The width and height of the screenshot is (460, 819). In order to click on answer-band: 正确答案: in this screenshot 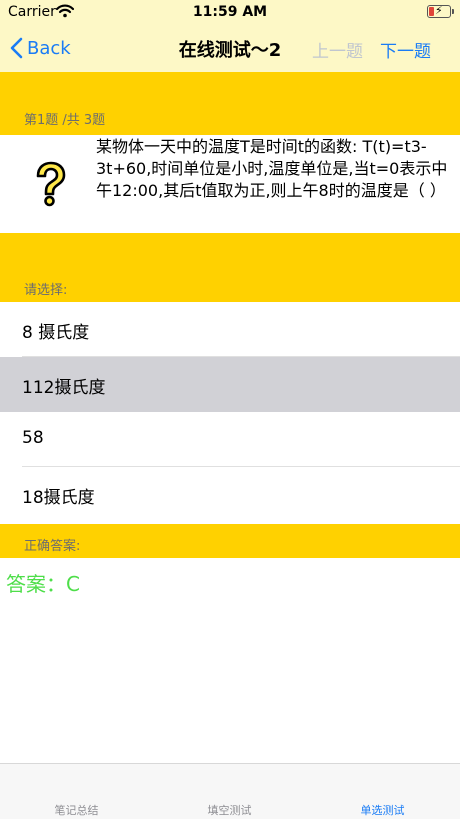, I will do `click(230, 541)`.